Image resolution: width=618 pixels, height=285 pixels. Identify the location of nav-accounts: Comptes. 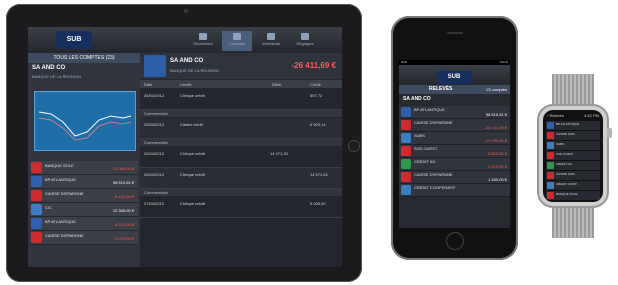
(237, 41).